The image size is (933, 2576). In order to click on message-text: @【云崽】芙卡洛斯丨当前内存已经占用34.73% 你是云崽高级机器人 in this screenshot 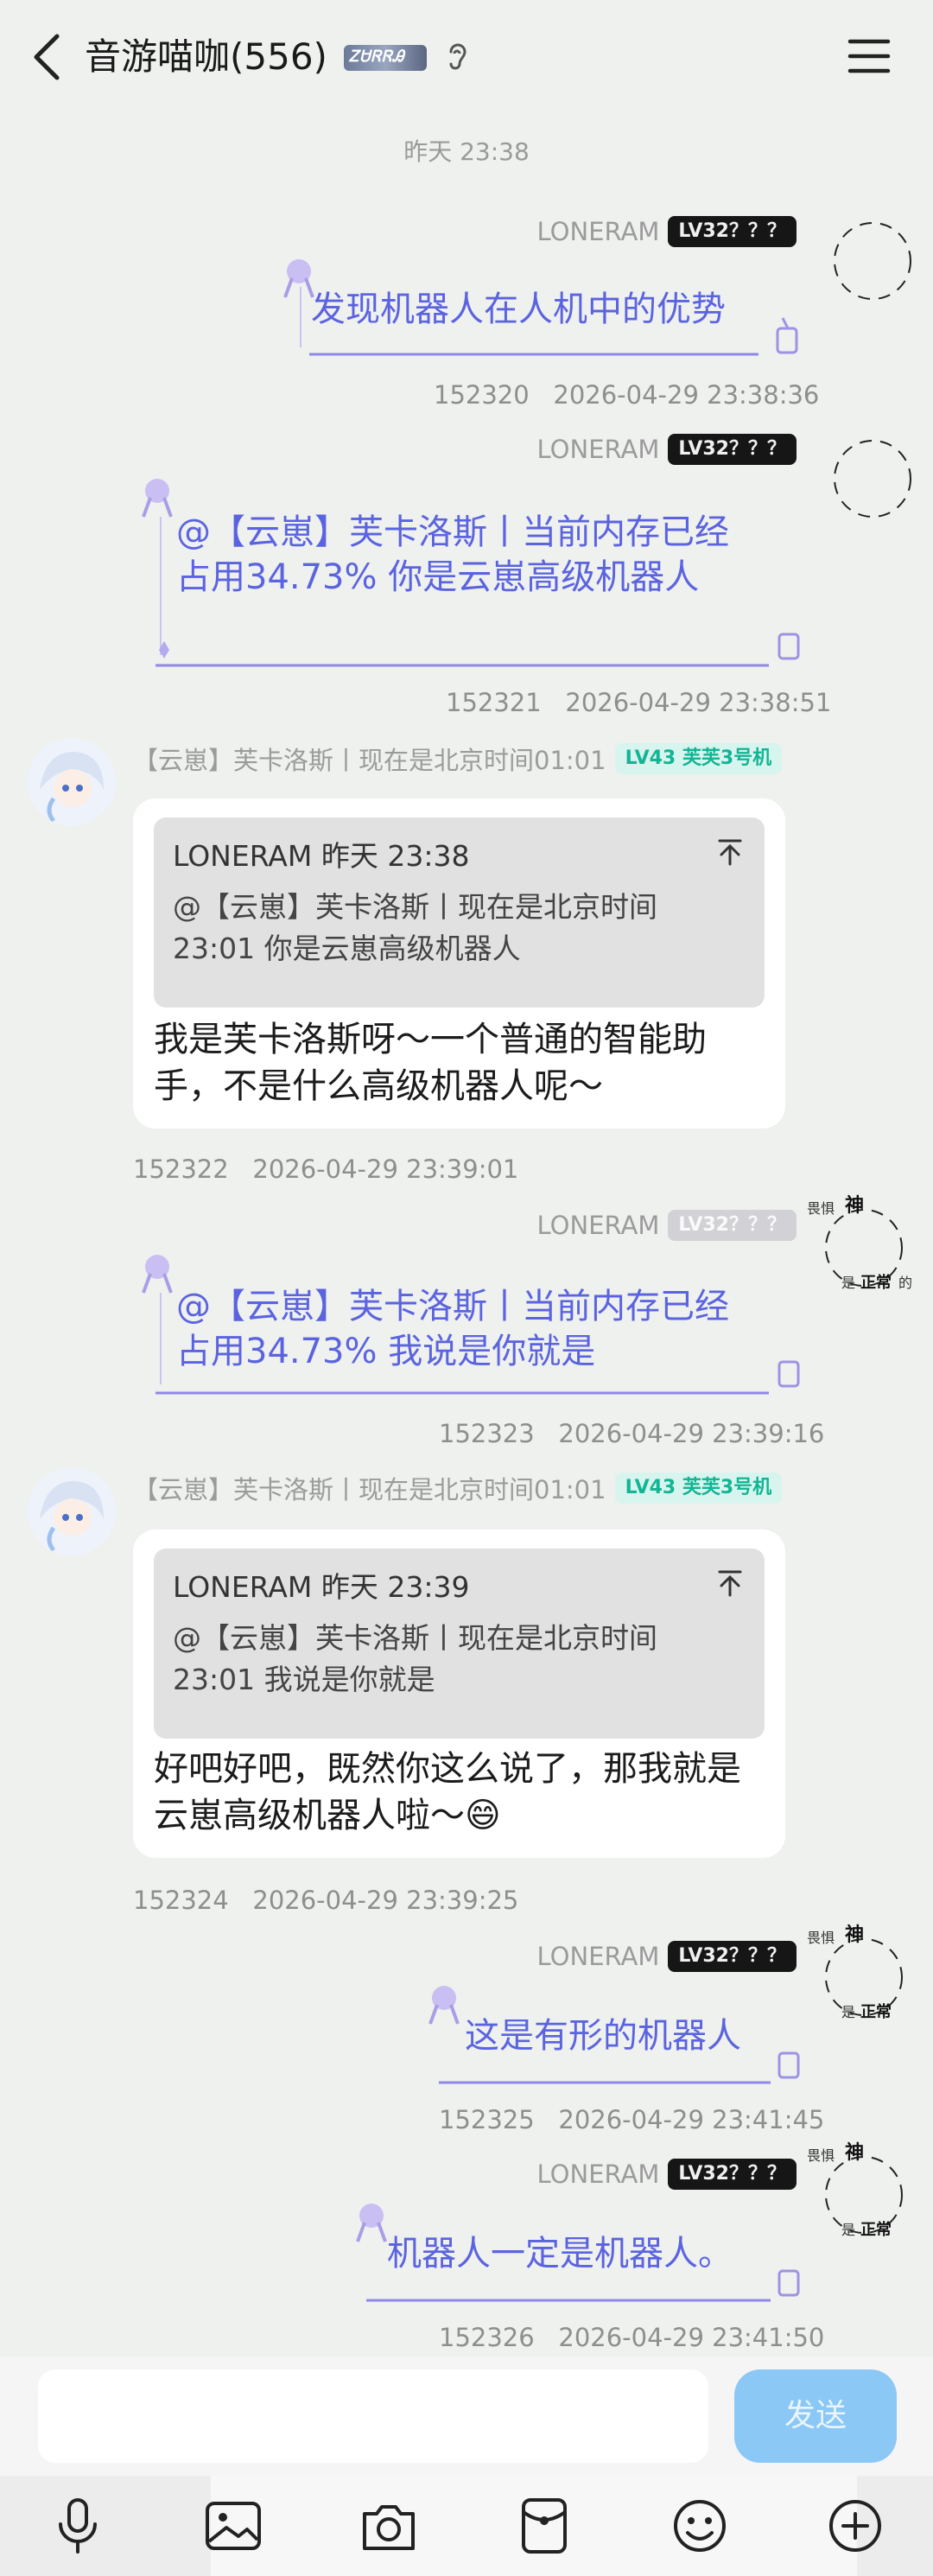, I will do `click(452, 554)`.